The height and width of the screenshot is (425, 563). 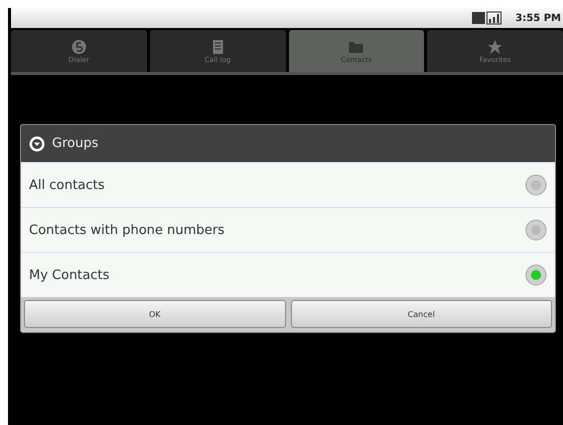 I want to click on option-label: Contacts with phone numbers, so click(x=127, y=230).